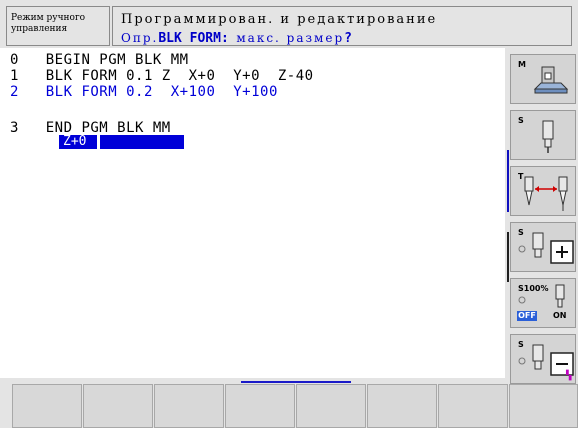  I want to click on softkey-level-icon: ▚, so click(569, 376).